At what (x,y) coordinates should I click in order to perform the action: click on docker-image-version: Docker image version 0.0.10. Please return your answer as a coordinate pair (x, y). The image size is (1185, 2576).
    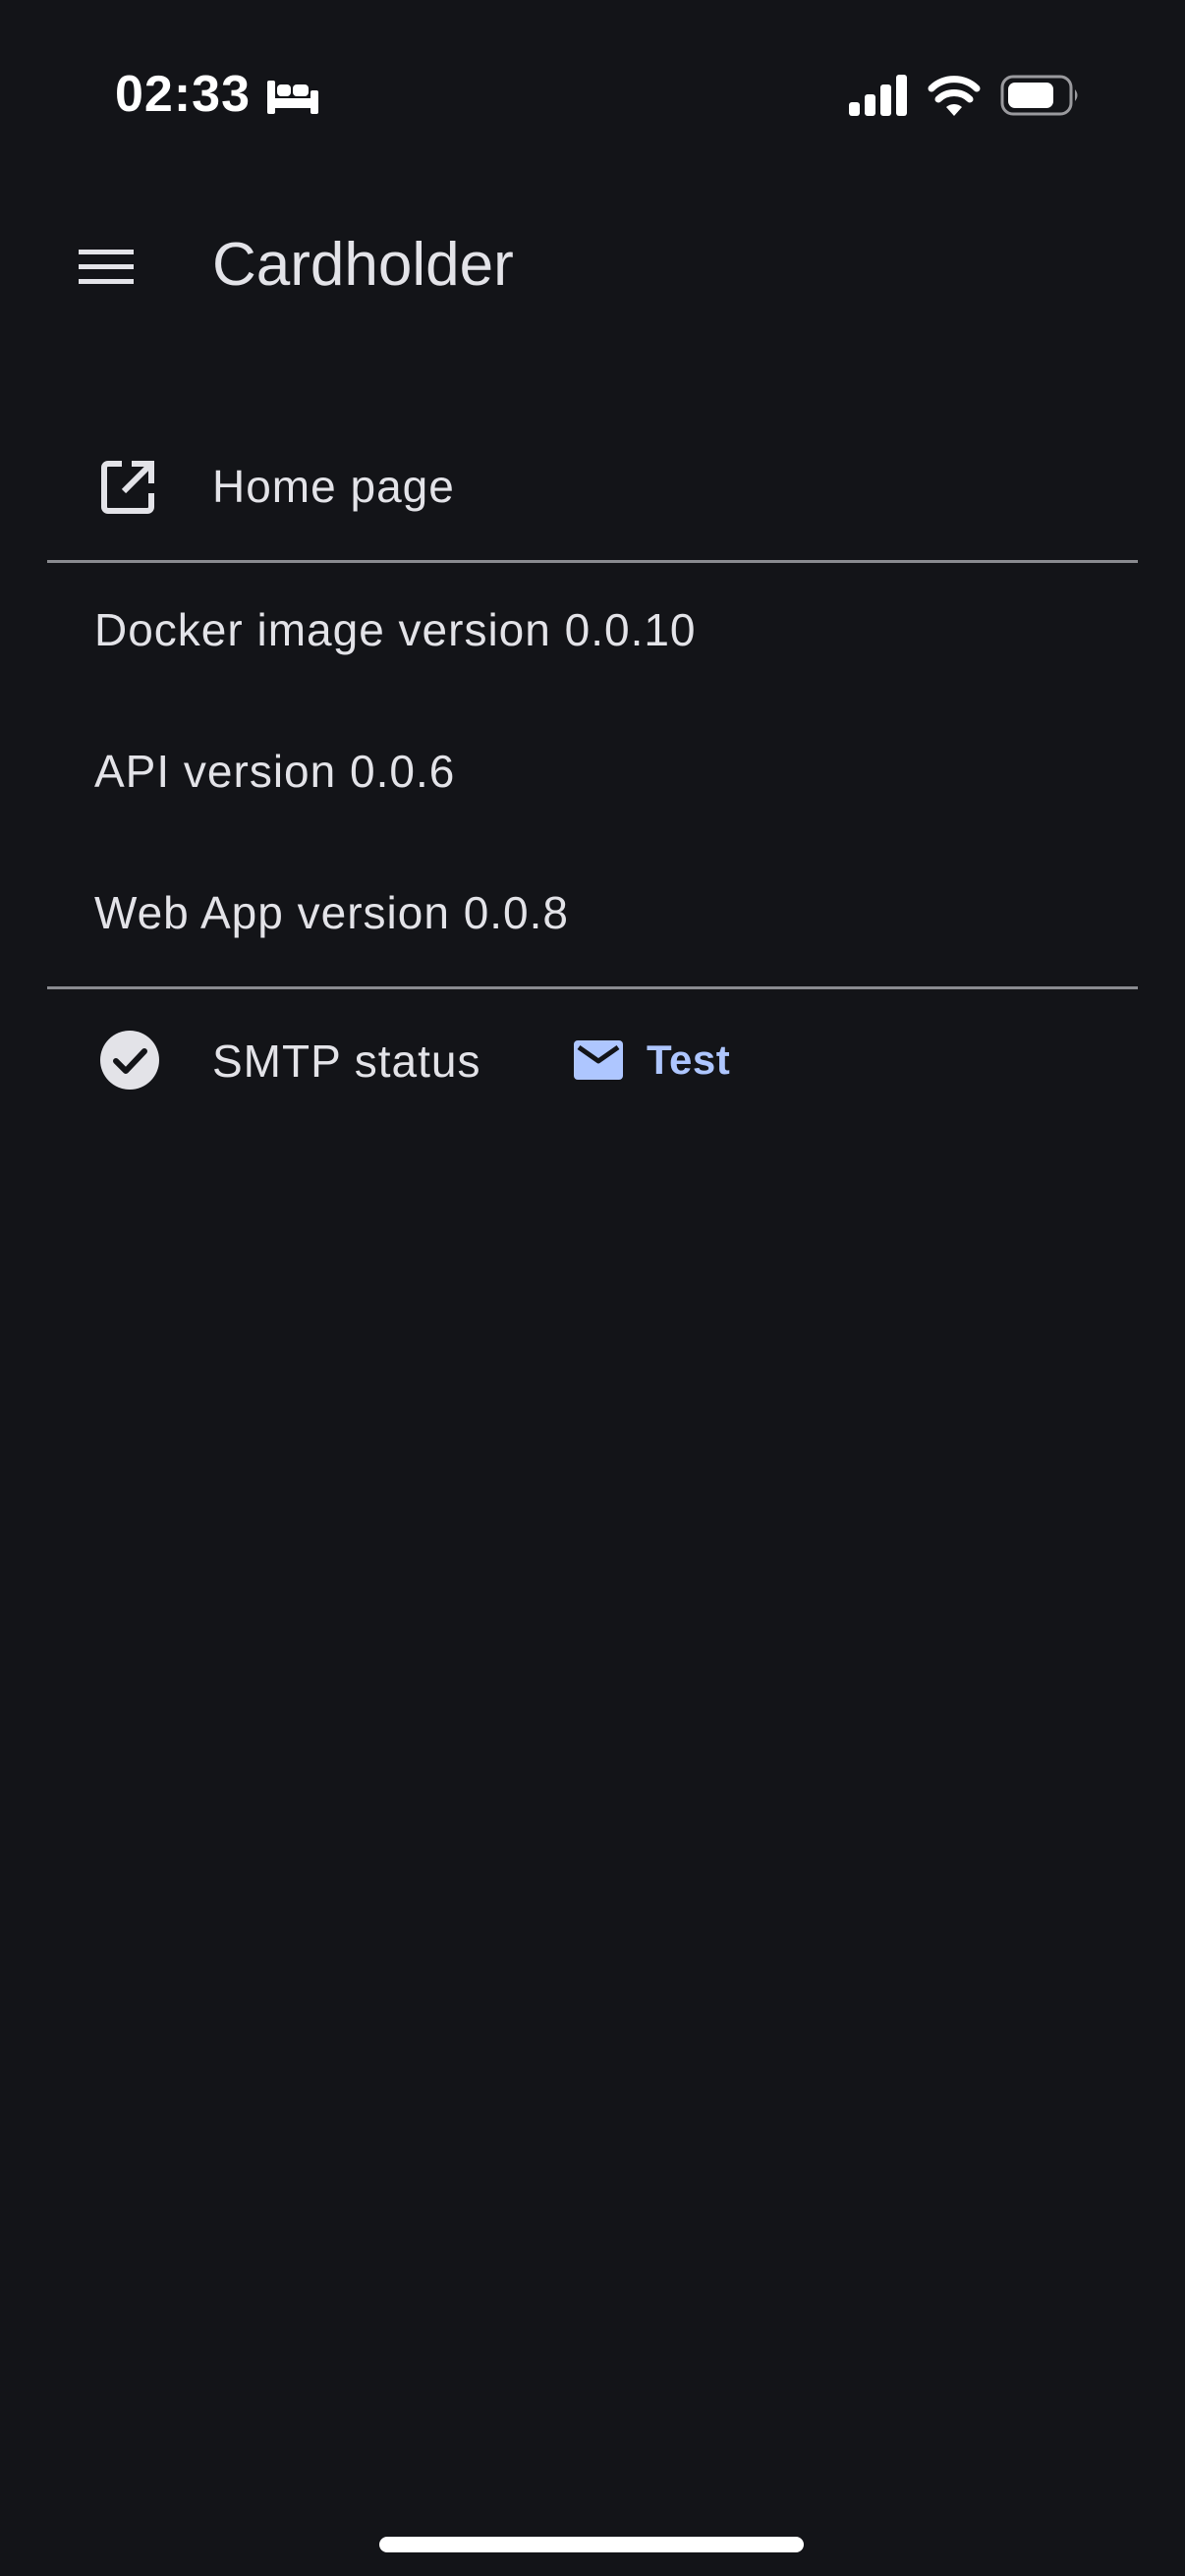
    Looking at the image, I should click on (396, 629).